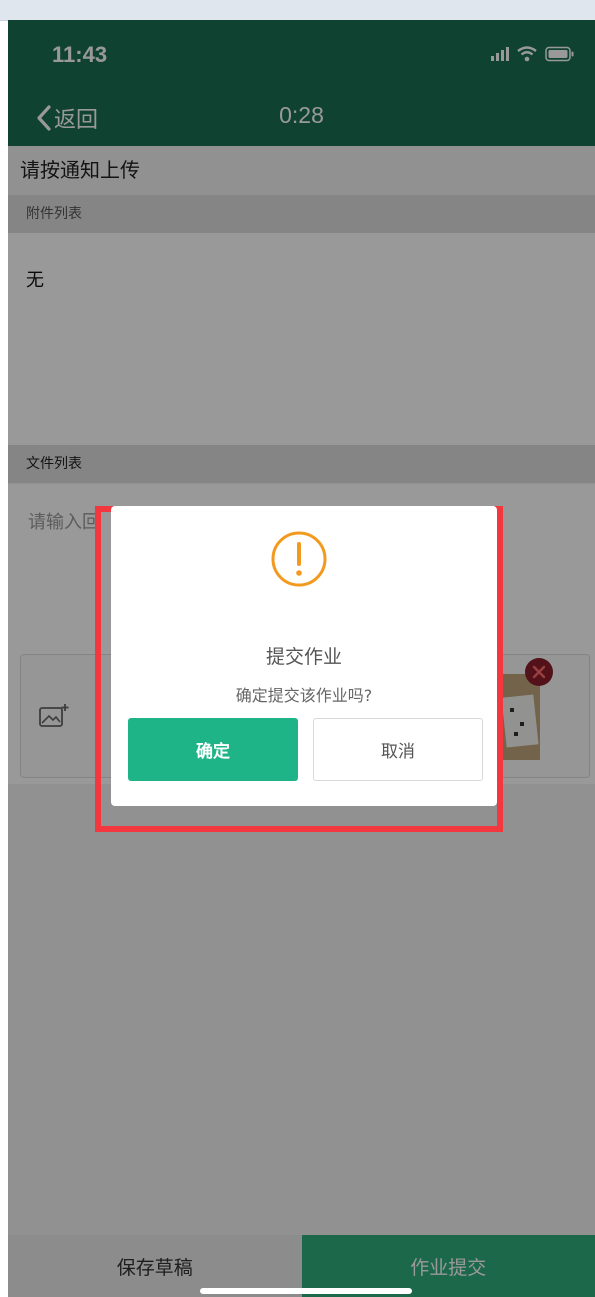 The image size is (595, 1297). I want to click on cancel-button: 取消, so click(398, 749).